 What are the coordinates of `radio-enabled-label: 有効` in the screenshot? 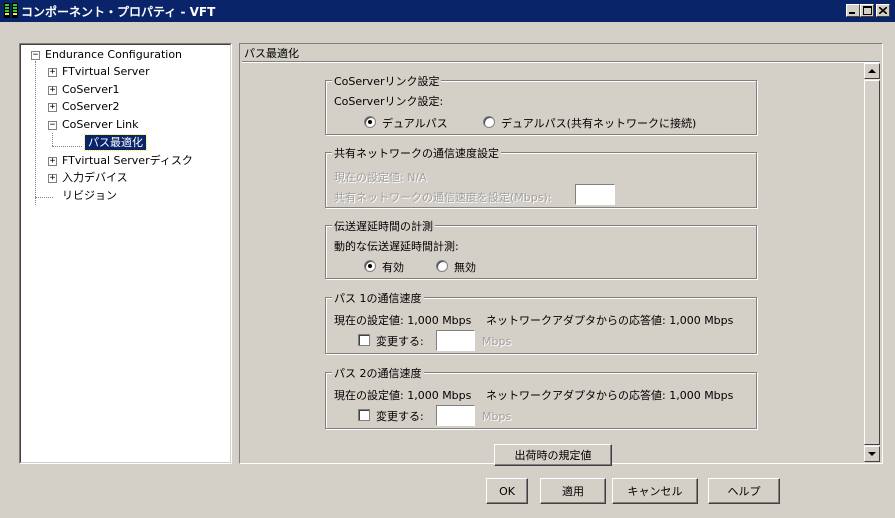 It's located at (393, 267).